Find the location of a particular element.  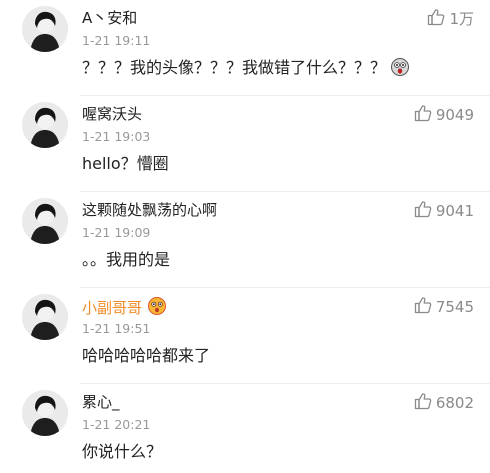

comment-time: 1-21 19:03 is located at coordinates (116, 136).